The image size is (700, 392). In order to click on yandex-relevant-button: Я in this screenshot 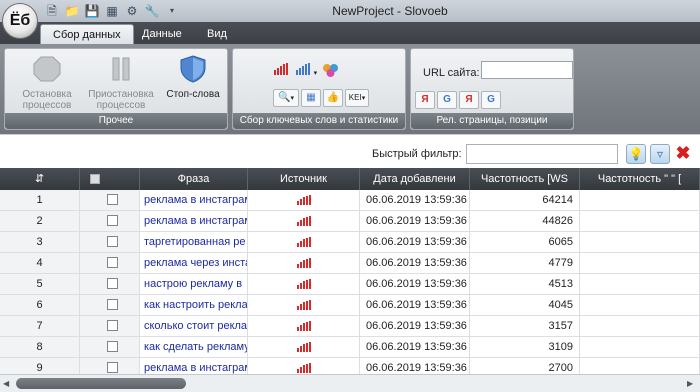, I will do `click(469, 100)`.